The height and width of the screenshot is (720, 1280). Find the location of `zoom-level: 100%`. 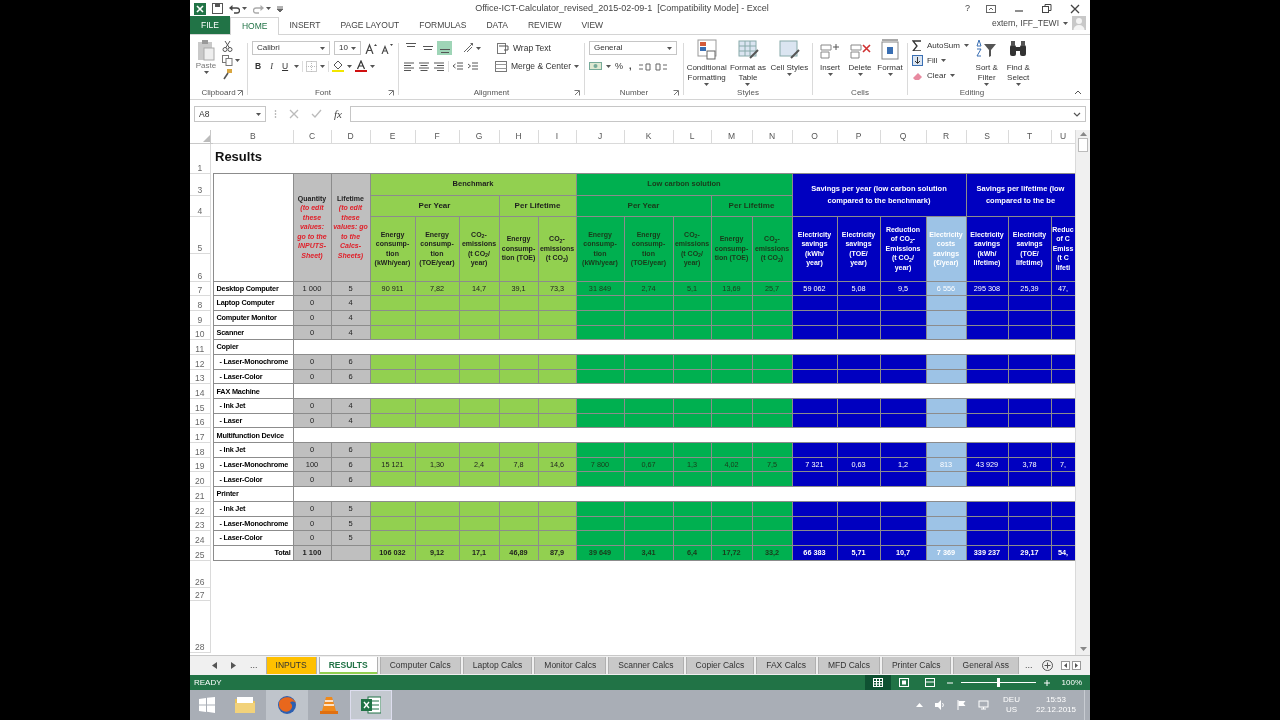

zoom-level: 100% is located at coordinates (1071, 682).